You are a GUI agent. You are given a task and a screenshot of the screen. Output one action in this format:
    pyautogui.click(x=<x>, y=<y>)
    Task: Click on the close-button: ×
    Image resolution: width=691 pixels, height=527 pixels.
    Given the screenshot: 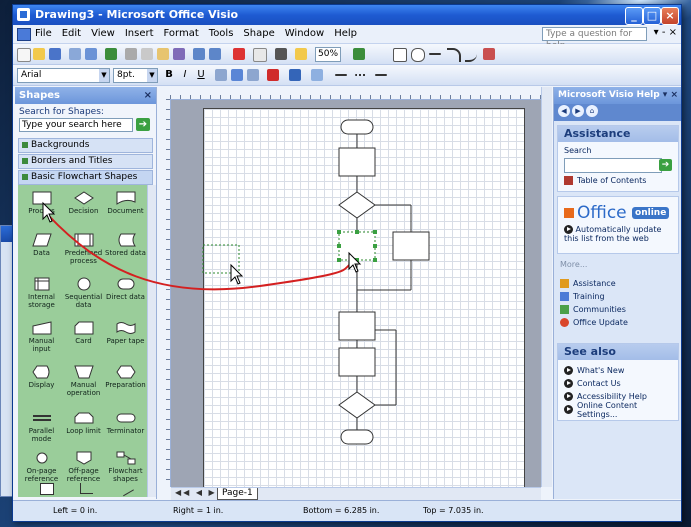 What is the action you would take?
    pyautogui.click(x=670, y=16)
    